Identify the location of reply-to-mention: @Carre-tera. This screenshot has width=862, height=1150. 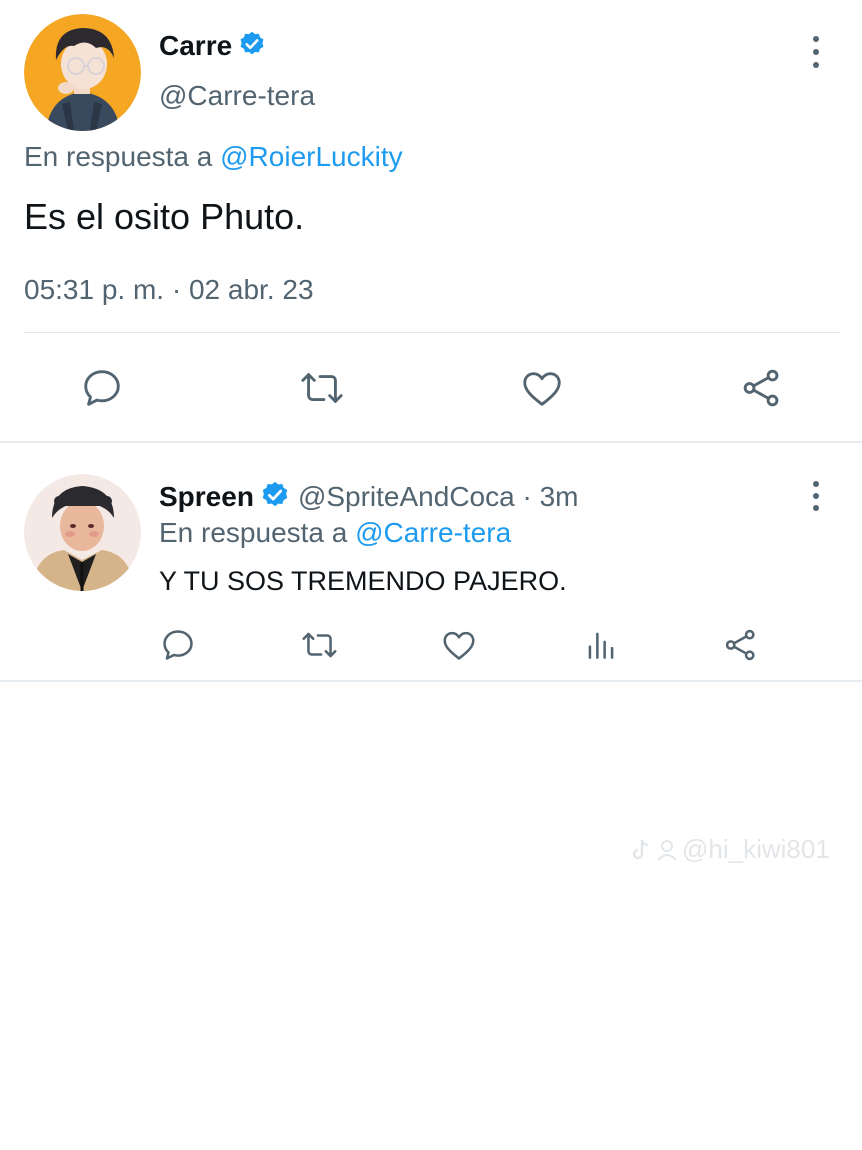
(433, 532).